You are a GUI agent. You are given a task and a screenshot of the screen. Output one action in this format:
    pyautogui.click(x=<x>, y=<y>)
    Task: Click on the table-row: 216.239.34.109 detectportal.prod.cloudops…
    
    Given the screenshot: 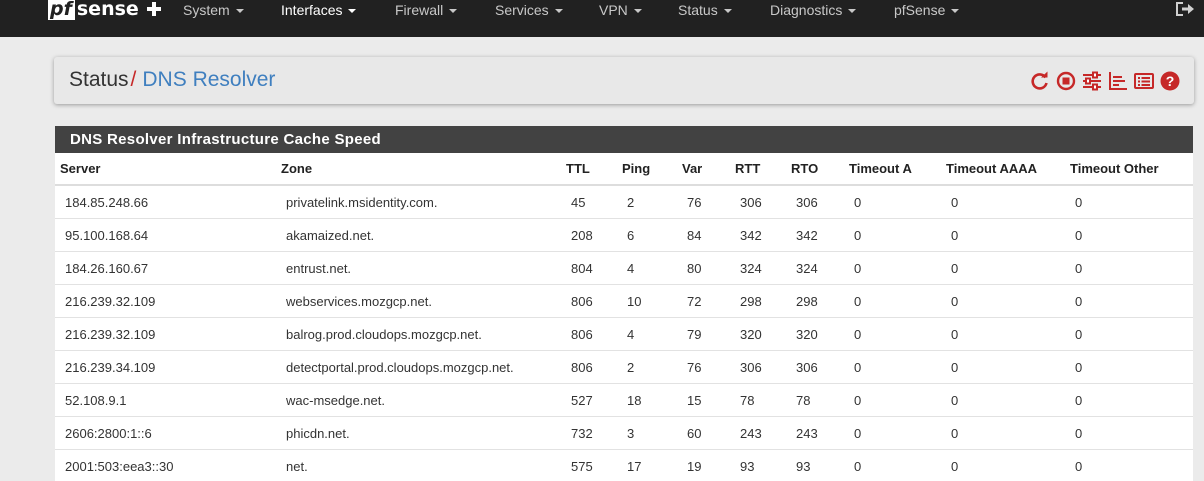 What is the action you would take?
    pyautogui.click(x=624, y=367)
    